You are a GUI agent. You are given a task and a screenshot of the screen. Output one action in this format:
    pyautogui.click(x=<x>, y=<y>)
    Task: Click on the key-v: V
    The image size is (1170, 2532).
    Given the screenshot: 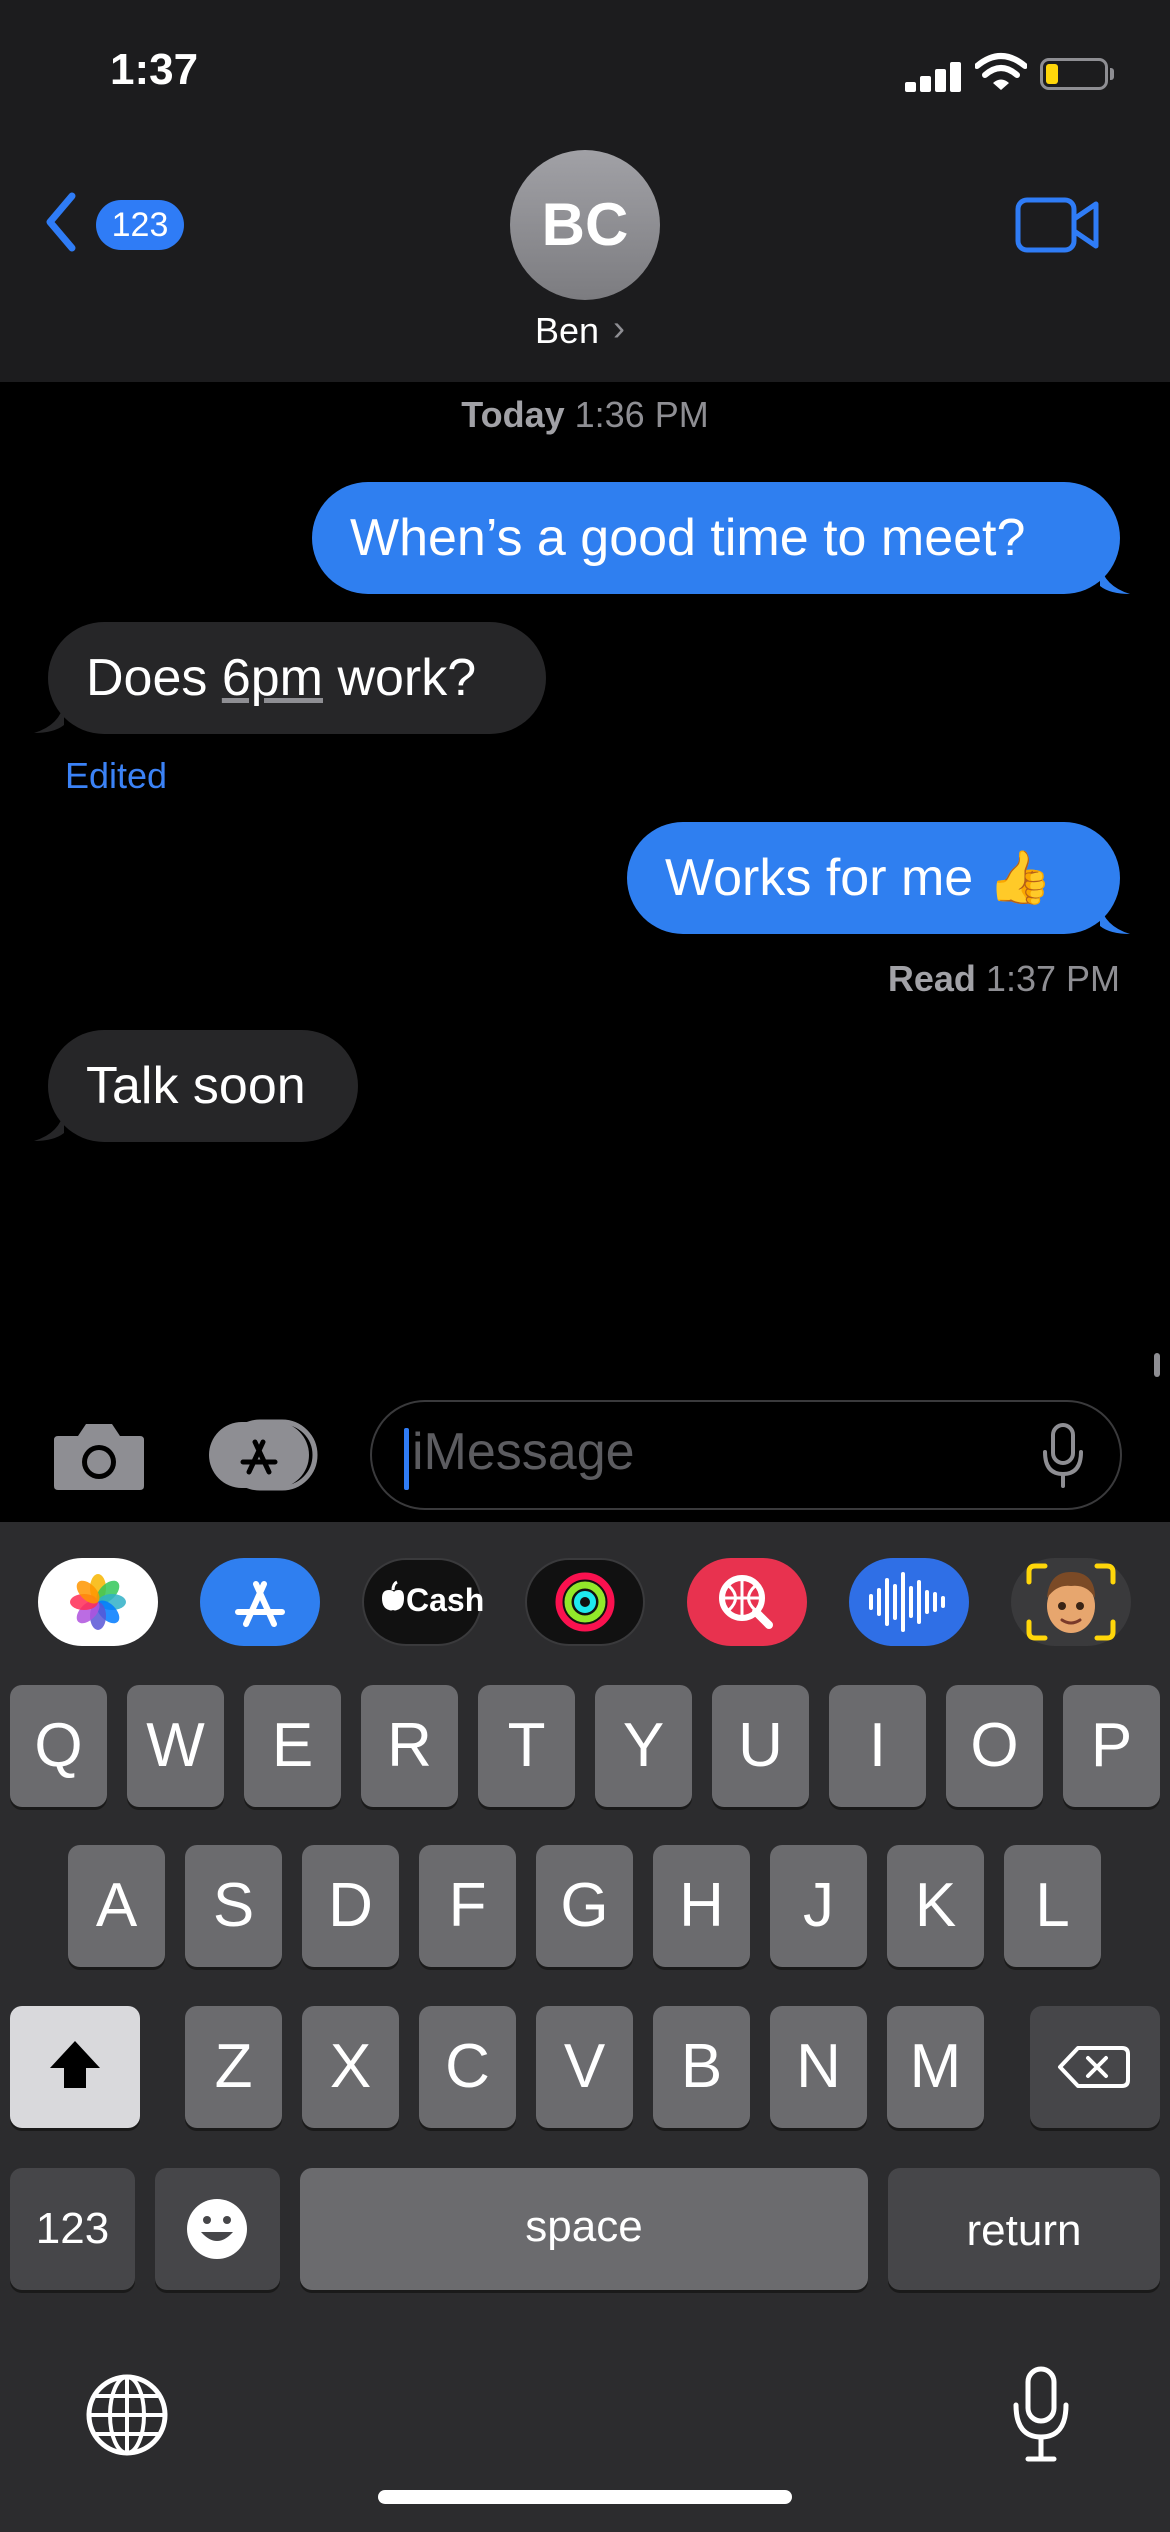 What is the action you would take?
    pyautogui.click(x=584, y=2067)
    